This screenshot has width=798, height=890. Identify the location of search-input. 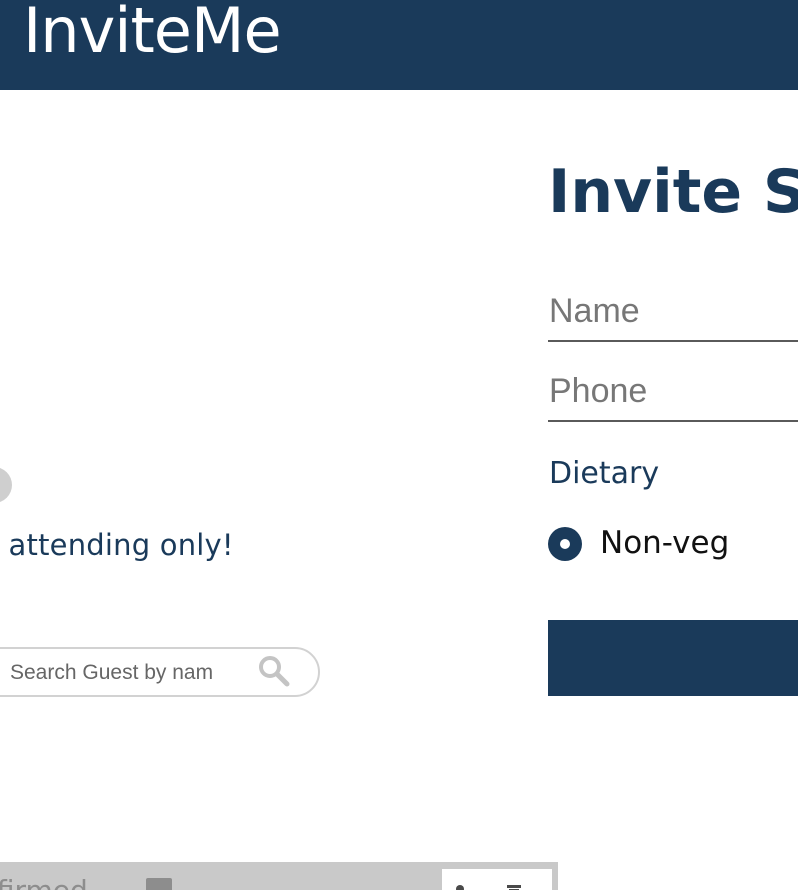
(120, 673).